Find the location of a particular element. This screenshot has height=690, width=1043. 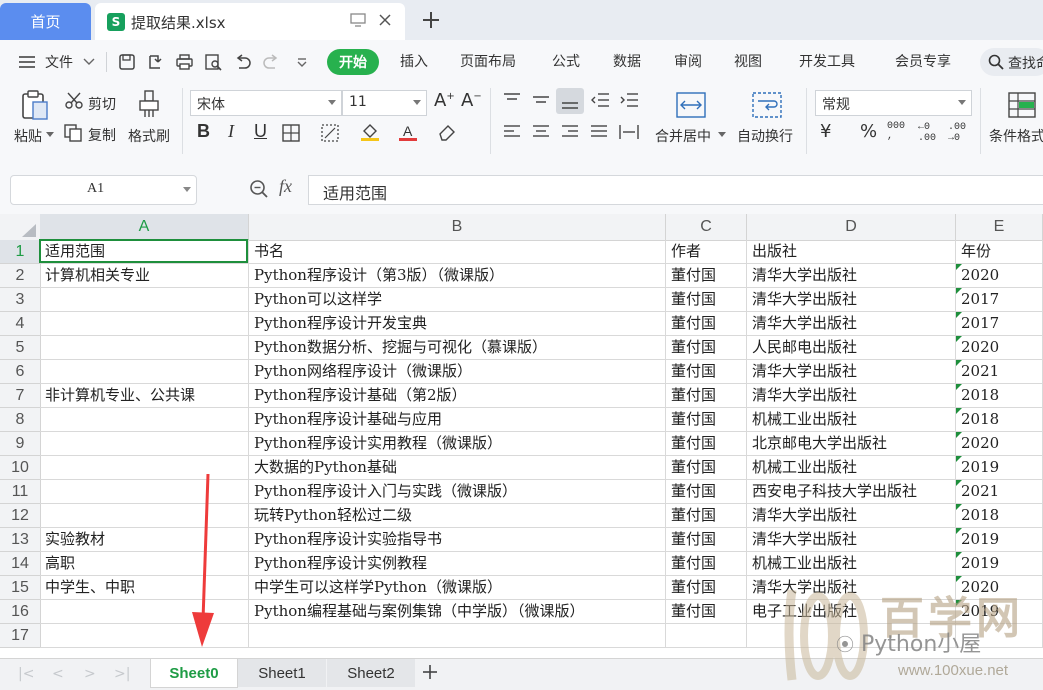

cell-e11: 2021 is located at coordinates (999, 492).